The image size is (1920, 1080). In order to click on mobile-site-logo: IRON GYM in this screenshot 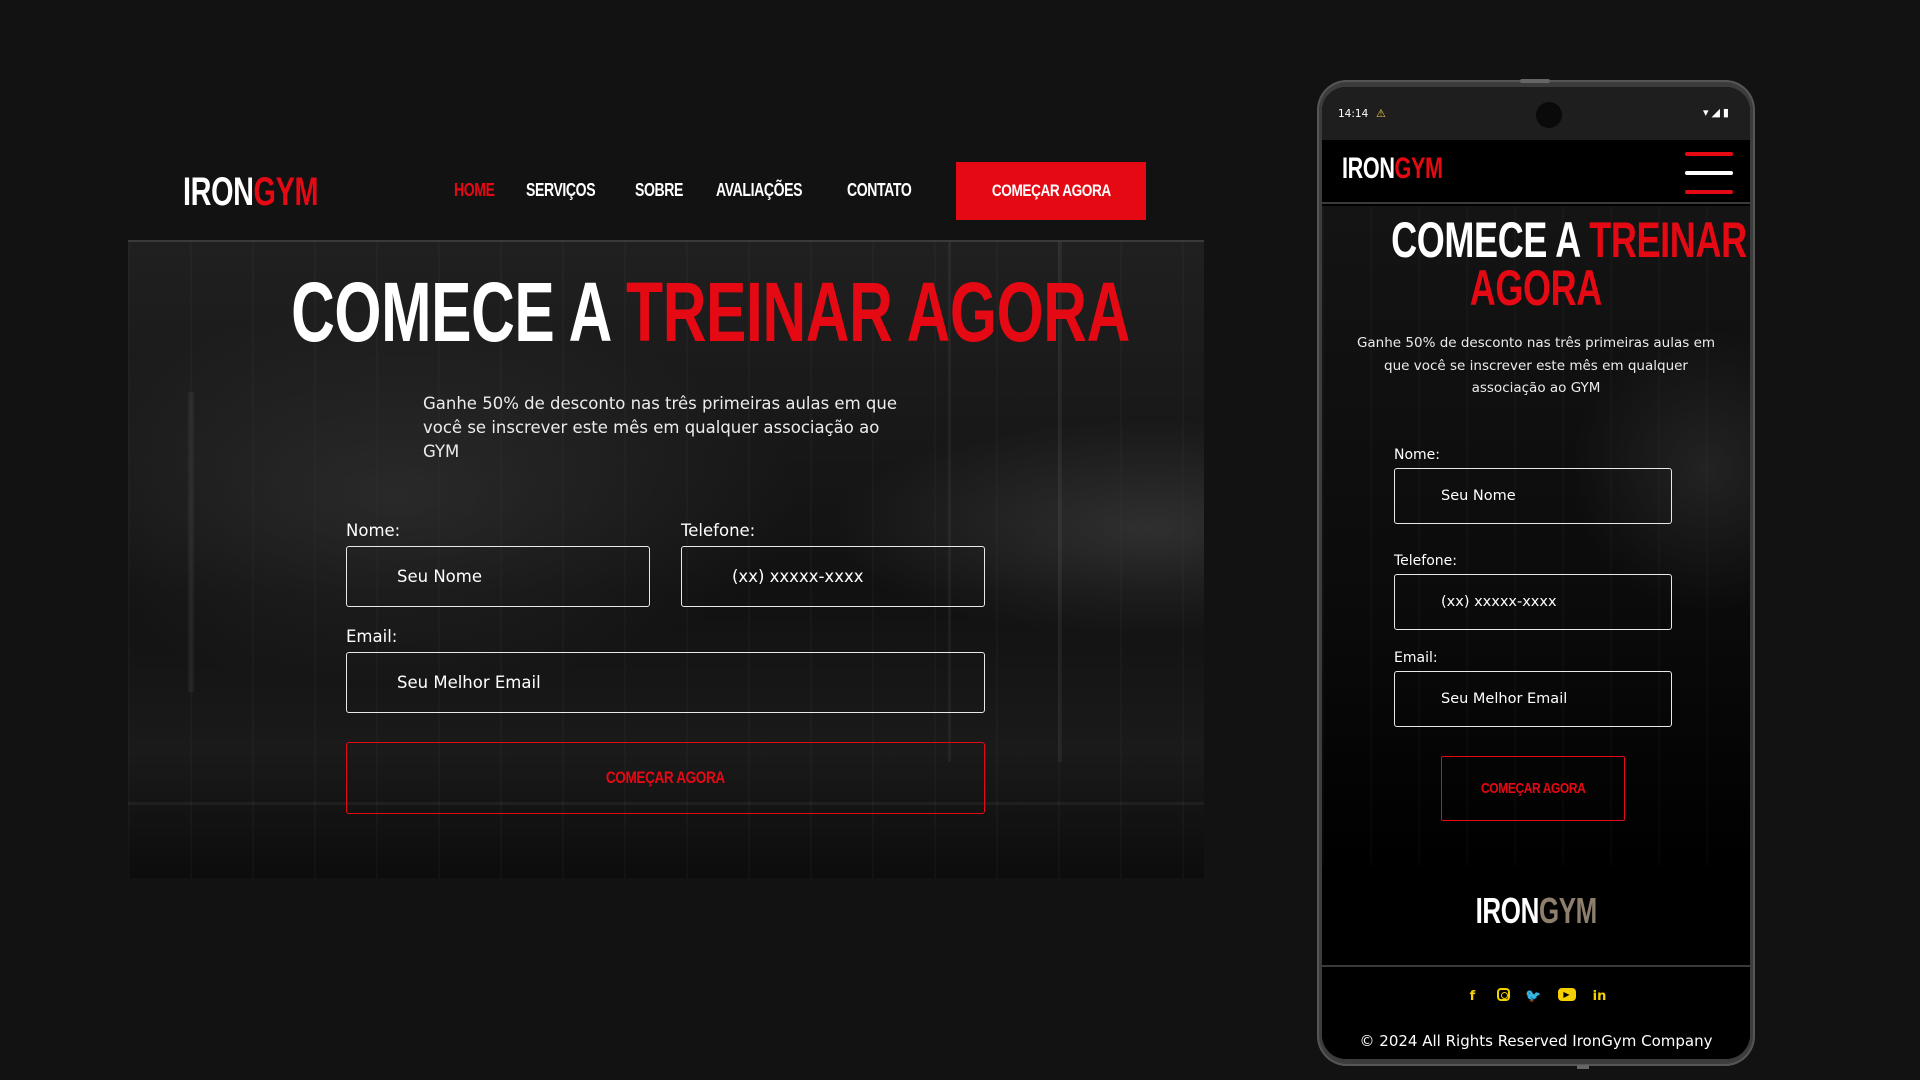, I will do `click(1392, 169)`.